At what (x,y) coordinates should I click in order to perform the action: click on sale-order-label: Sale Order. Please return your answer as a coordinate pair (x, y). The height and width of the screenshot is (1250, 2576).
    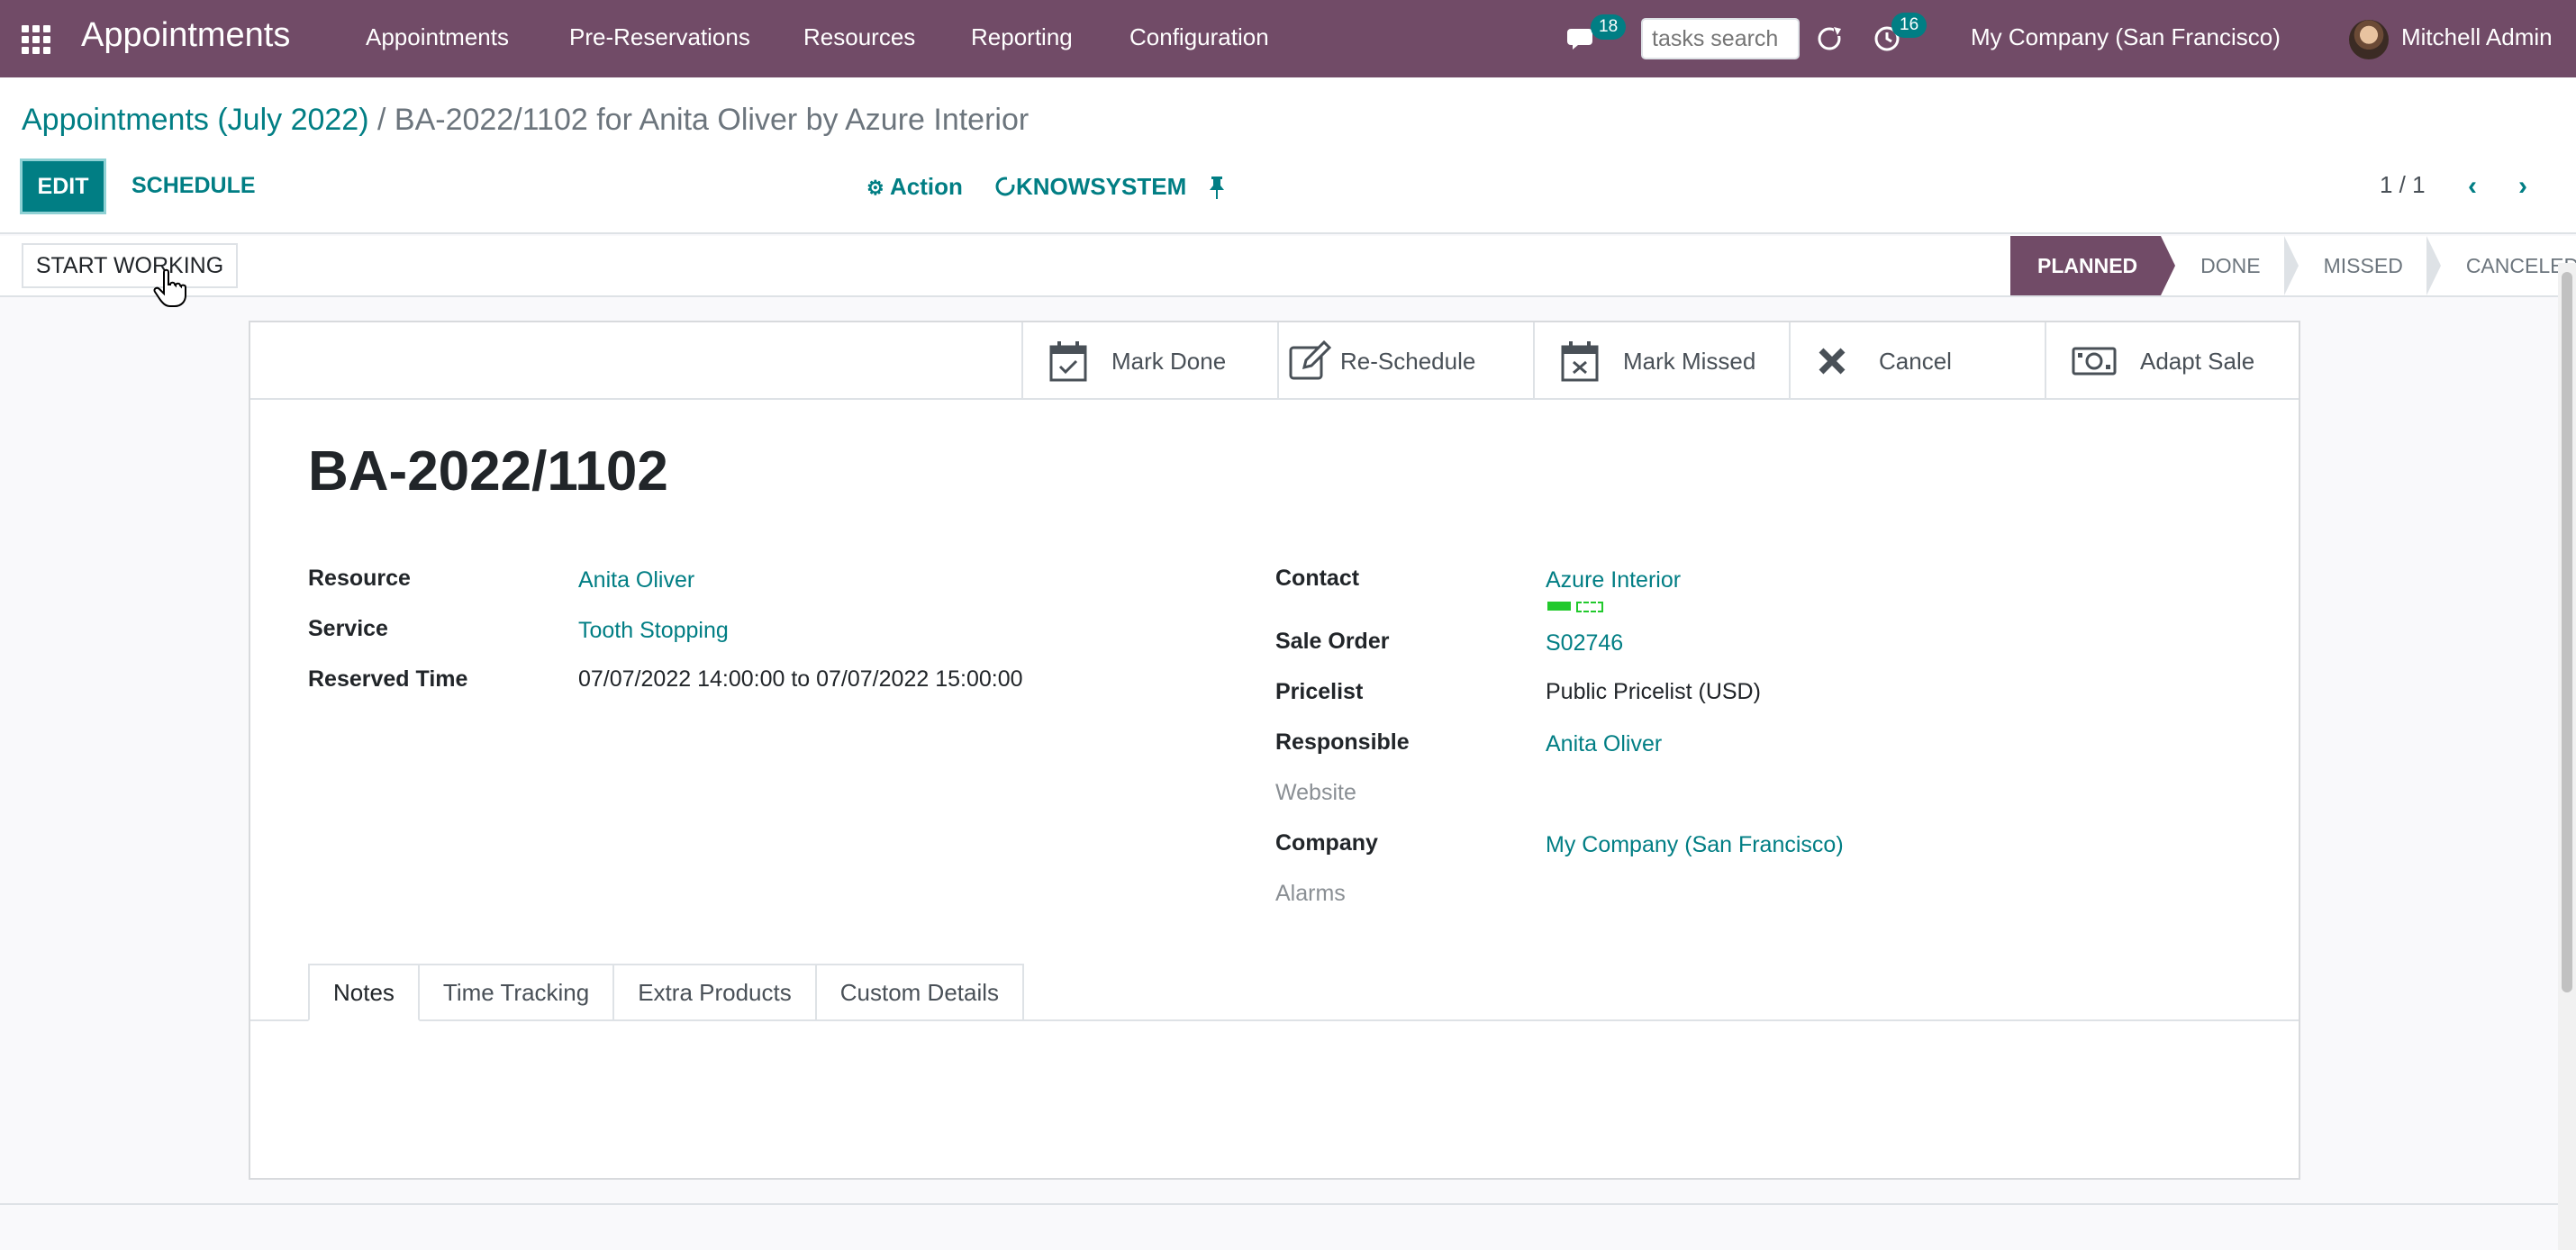
    Looking at the image, I should click on (1332, 641).